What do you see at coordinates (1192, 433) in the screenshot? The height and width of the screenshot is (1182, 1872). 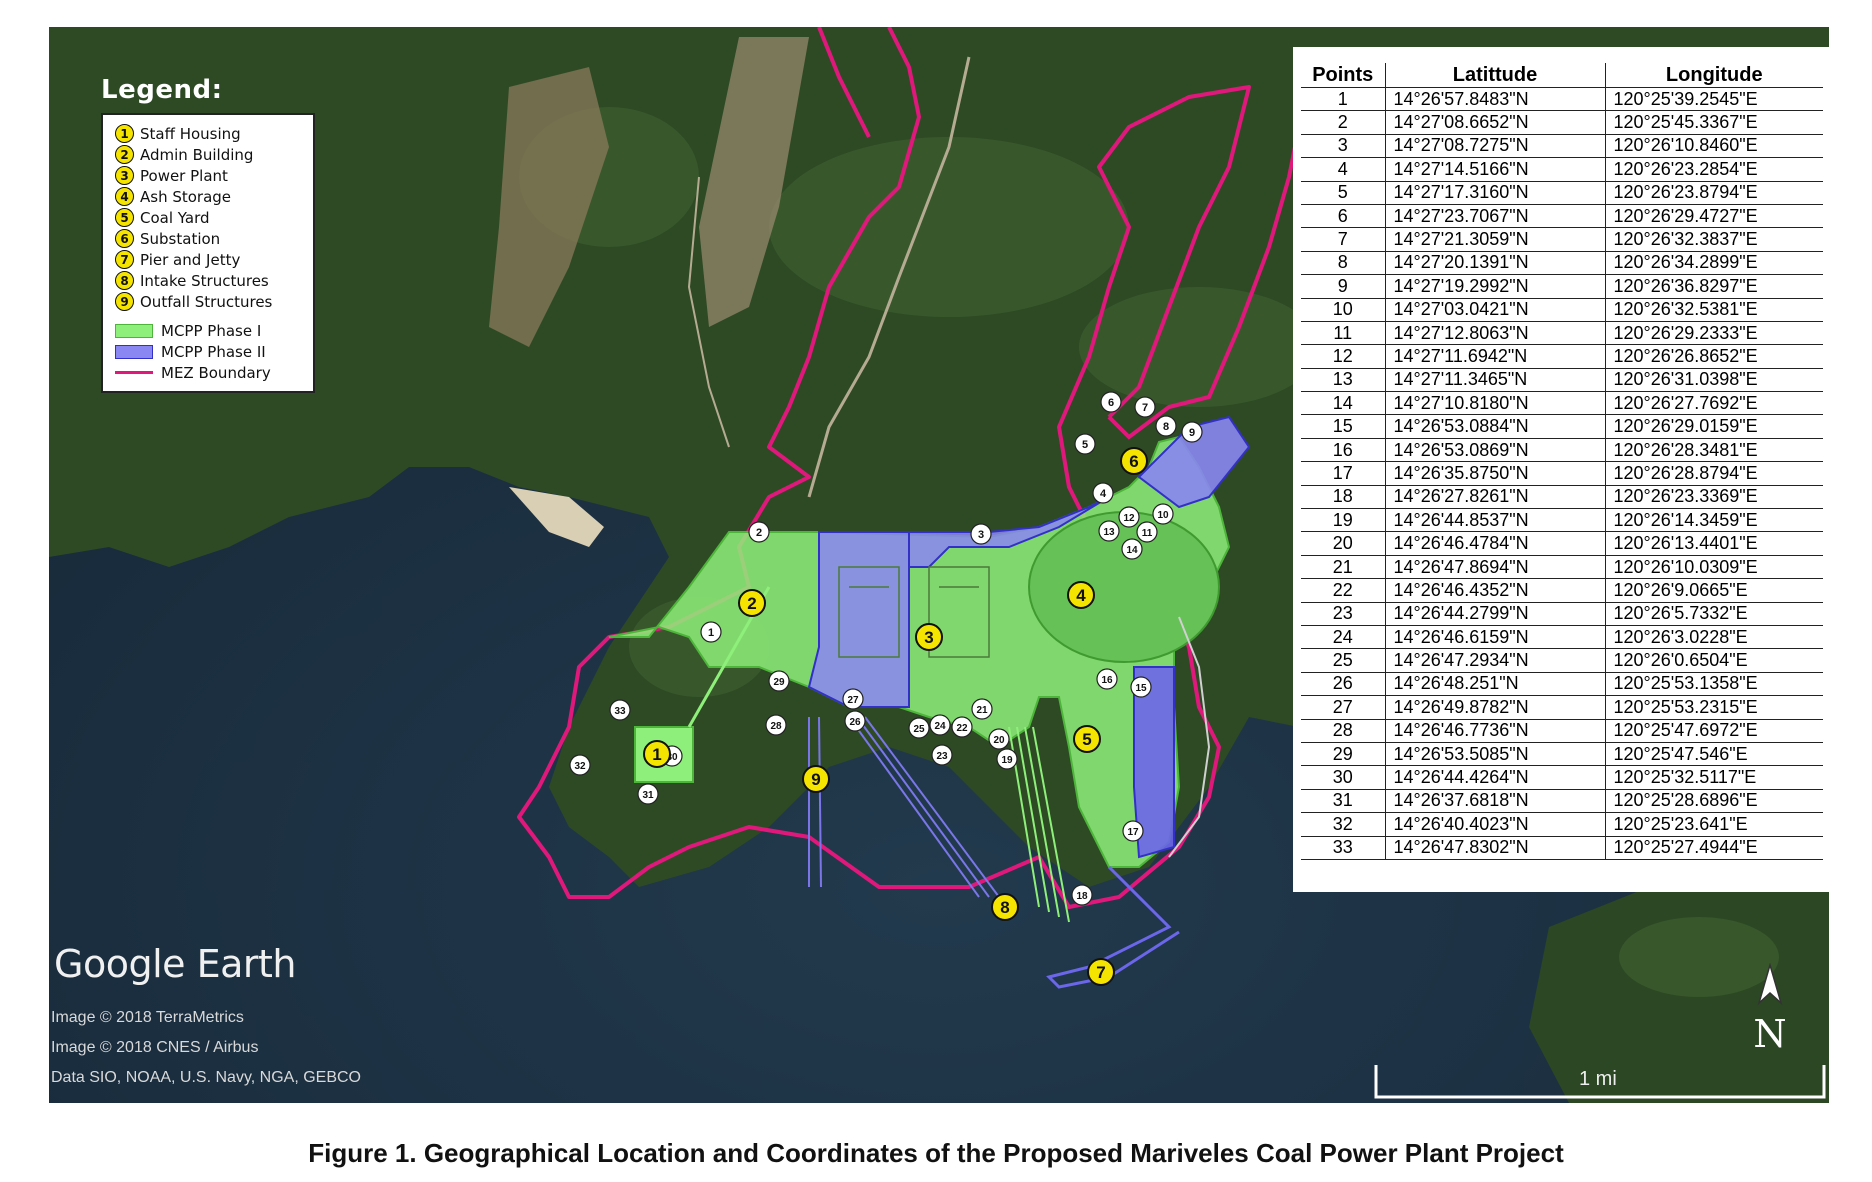 I see `point-marker-label: 9` at bounding box center [1192, 433].